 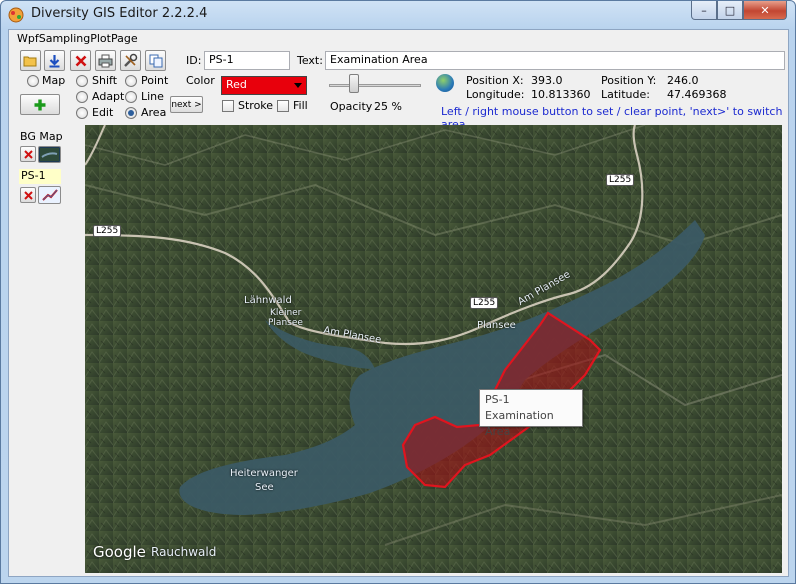 I want to click on fill-checkbox, so click(x=283, y=106).